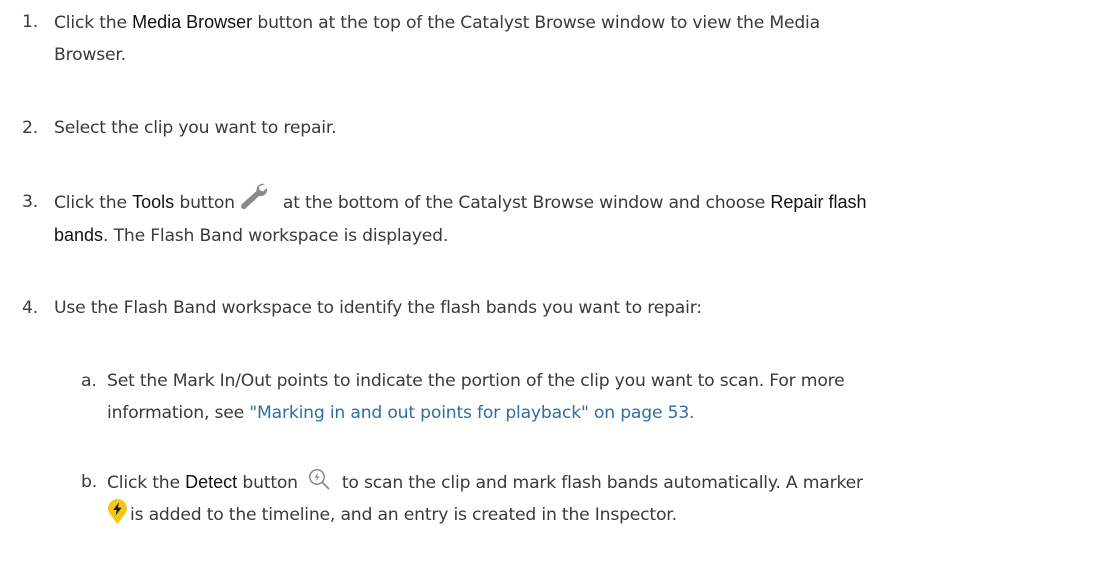 Image resolution: width=1120 pixels, height=563 pixels. What do you see at coordinates (192, 22) in the screenshot?
I see `media-browser-label: Media Browser` at bounding box center [192, 22].